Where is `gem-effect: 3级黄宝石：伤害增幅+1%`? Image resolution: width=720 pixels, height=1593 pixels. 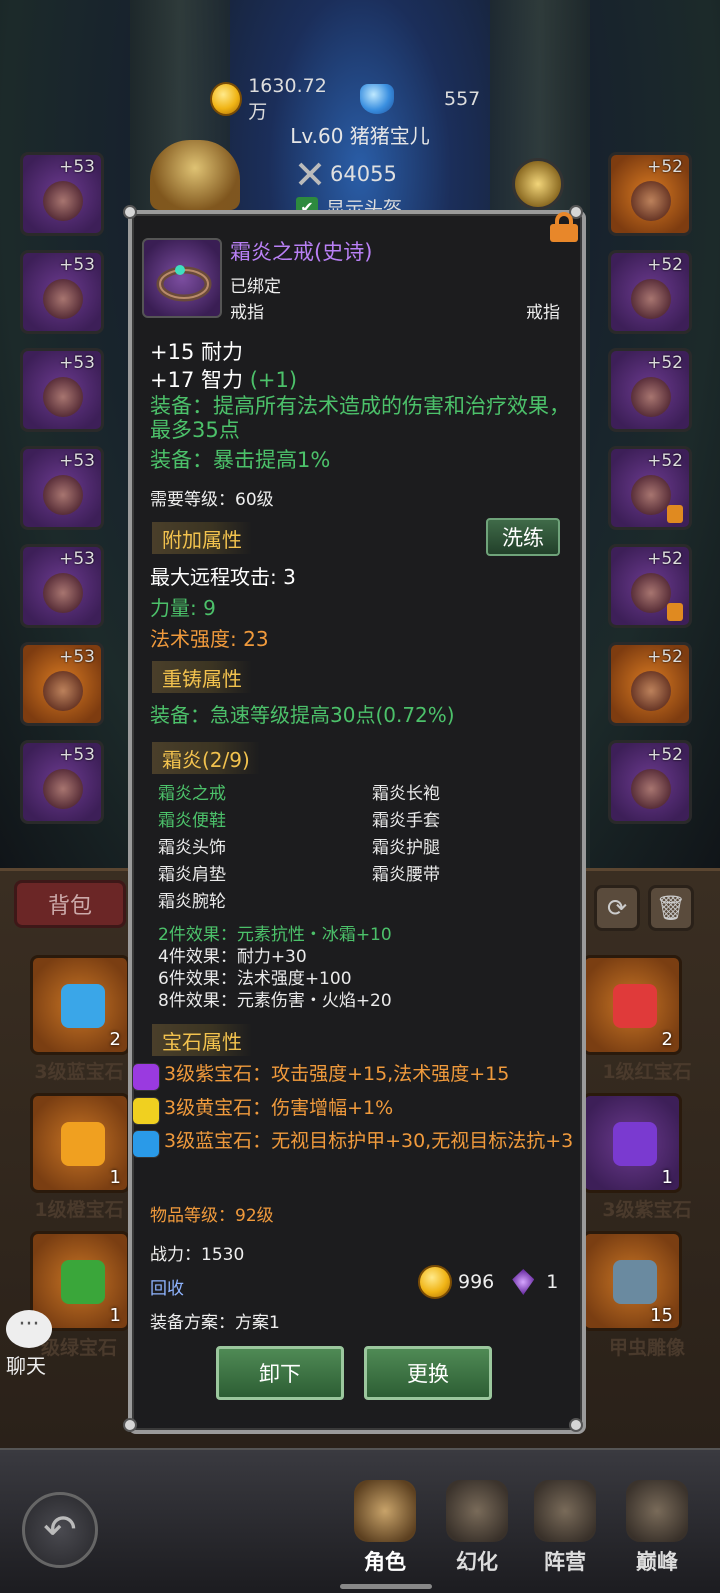 gem-effect: 3级黄宝石：伤害增幅+1% is located at coordinates (279, 1108).